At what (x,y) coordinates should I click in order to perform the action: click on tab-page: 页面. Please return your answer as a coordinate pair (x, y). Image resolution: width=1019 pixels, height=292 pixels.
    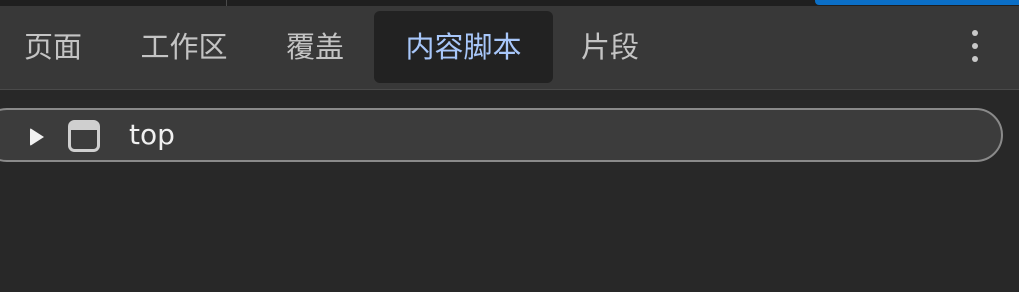
    Looking at the image, I should click on (53, 47).